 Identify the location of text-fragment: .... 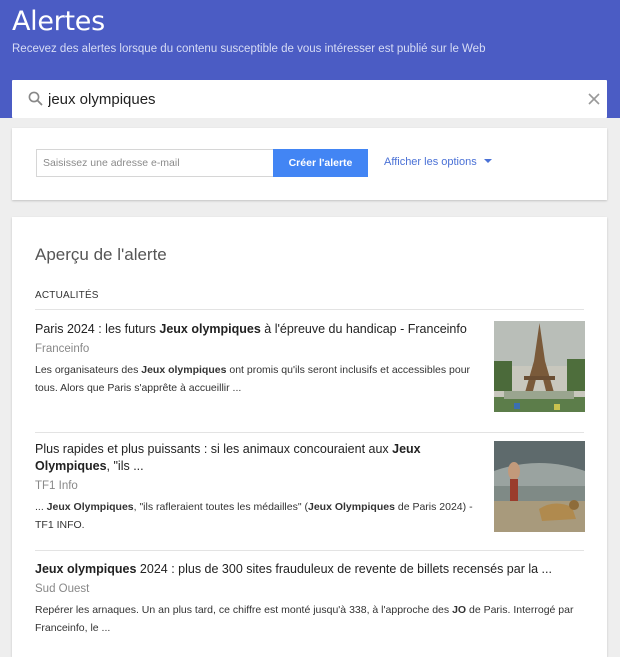
(41, 507).